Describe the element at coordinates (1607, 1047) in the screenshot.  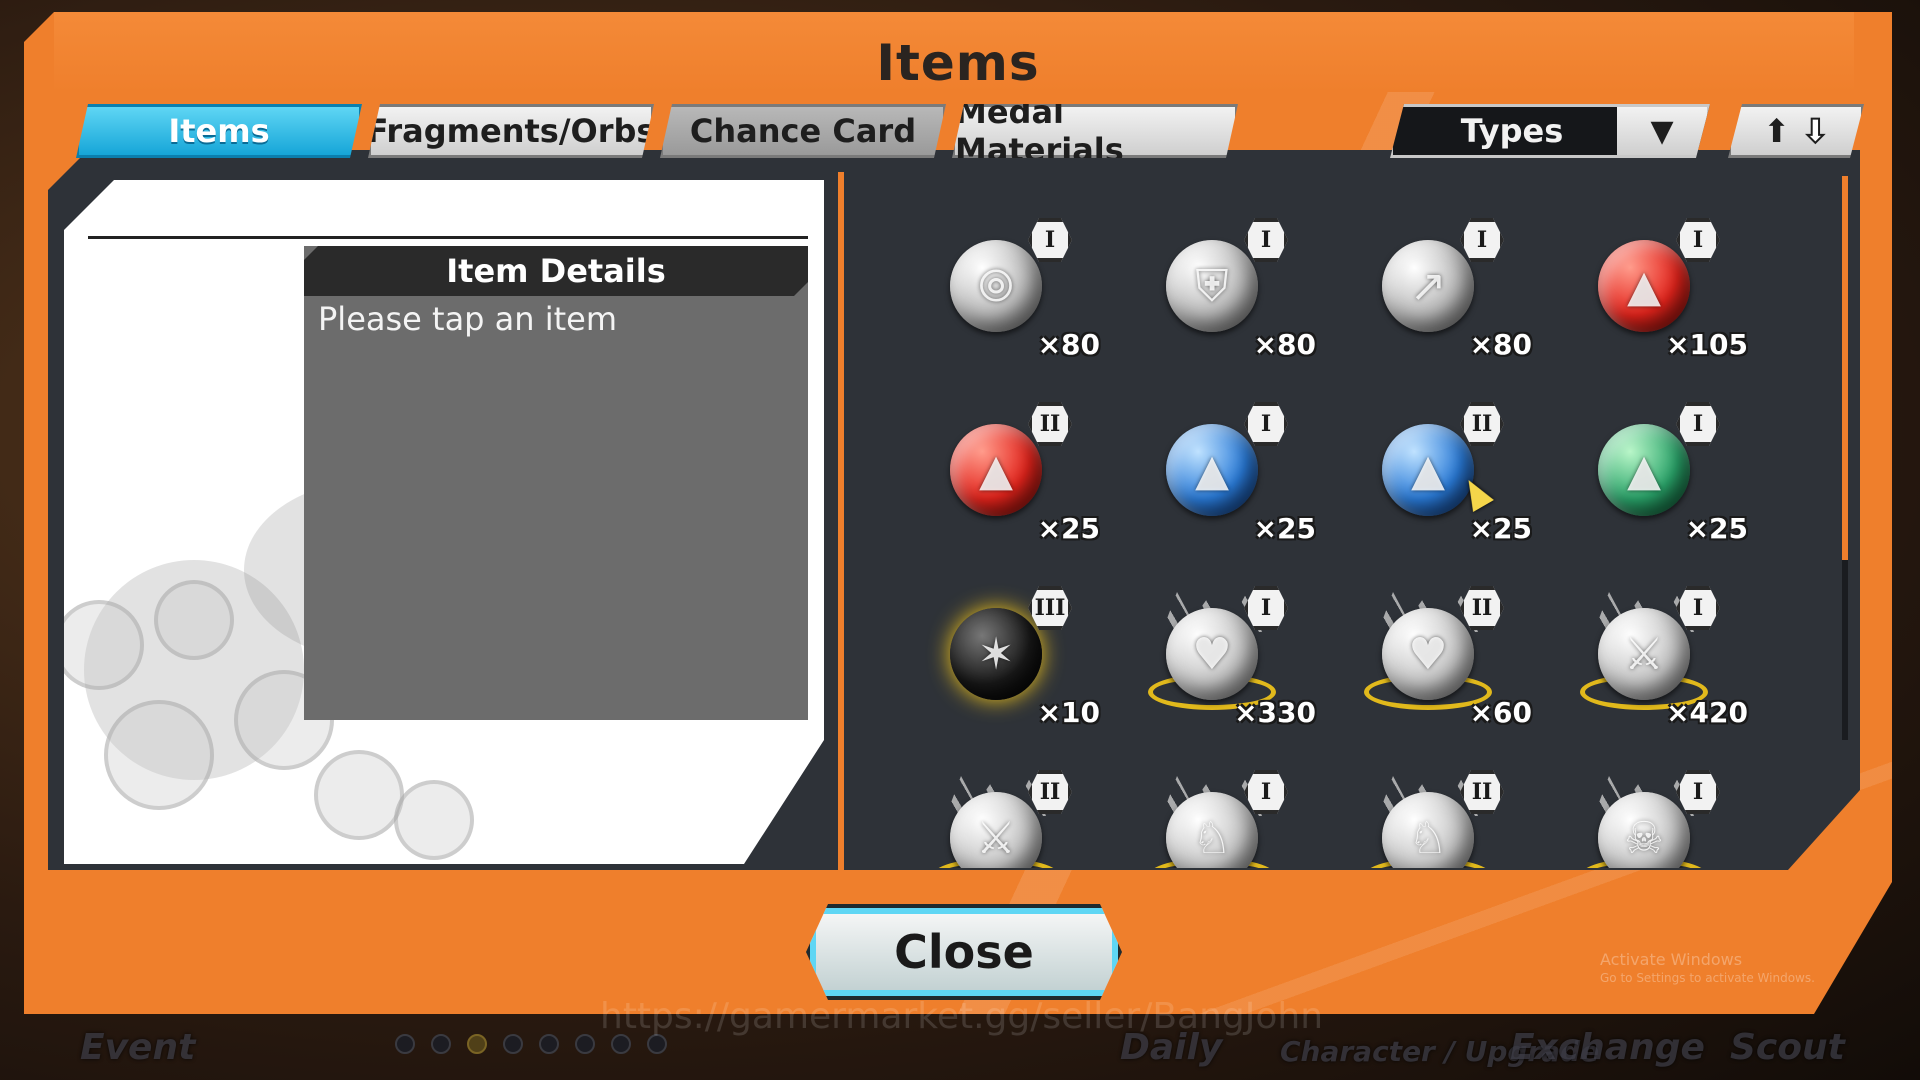
I see `nav-exchange: Exchange` at that location.